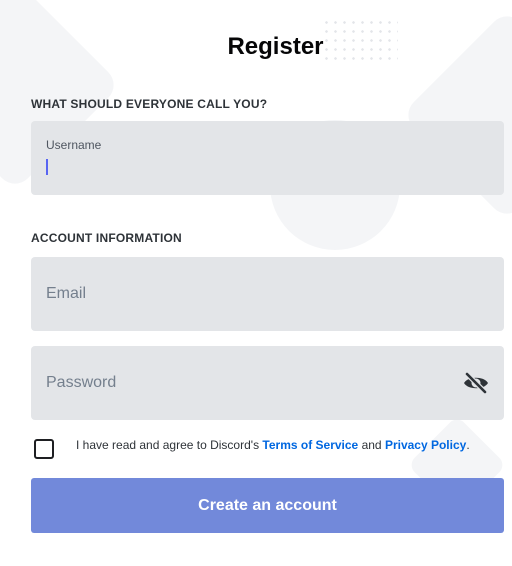 Image resolution: width=512 pixels, height=566 pixels. I want to click on page-title: Register, so click(275, 46).